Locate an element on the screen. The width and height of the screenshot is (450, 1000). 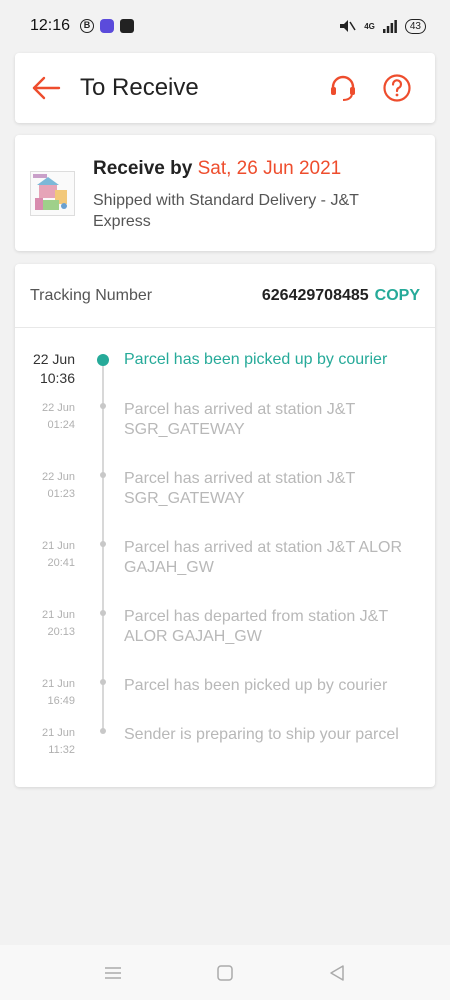
status-indicators: 4G 43 is located at coordinates (382, 26).